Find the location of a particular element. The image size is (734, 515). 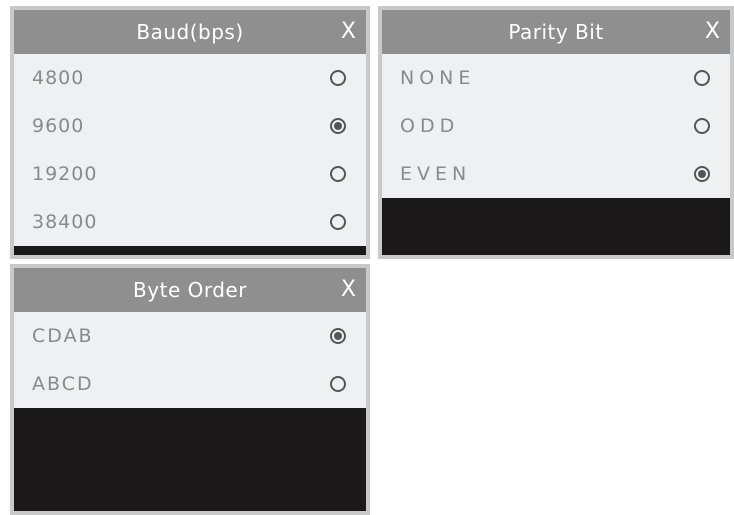

parity-option-odd: ODD is located at coordinates (556, 126).